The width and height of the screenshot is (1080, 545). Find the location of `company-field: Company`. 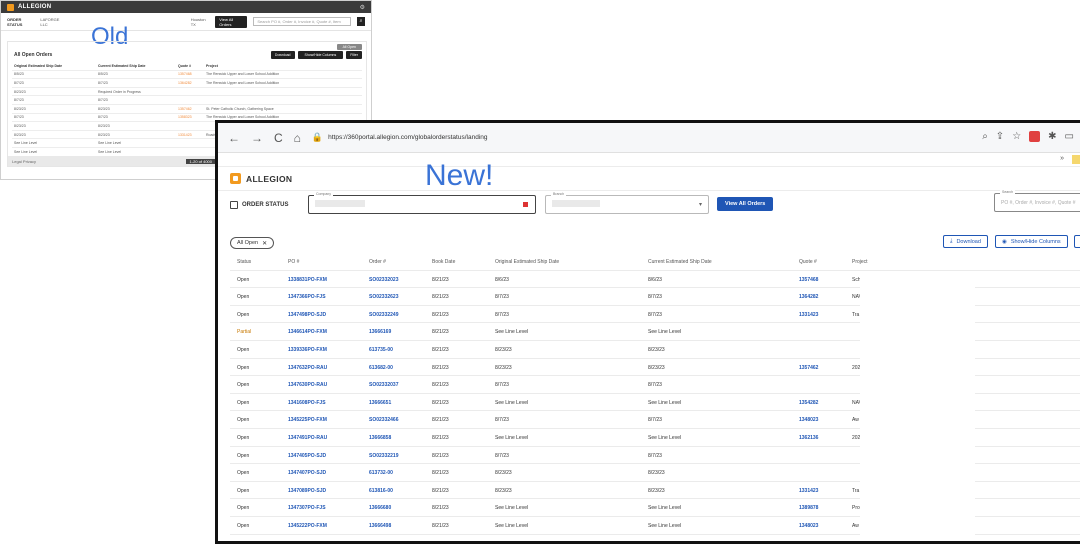

company-field: Company is located at coordinates (422, 203).